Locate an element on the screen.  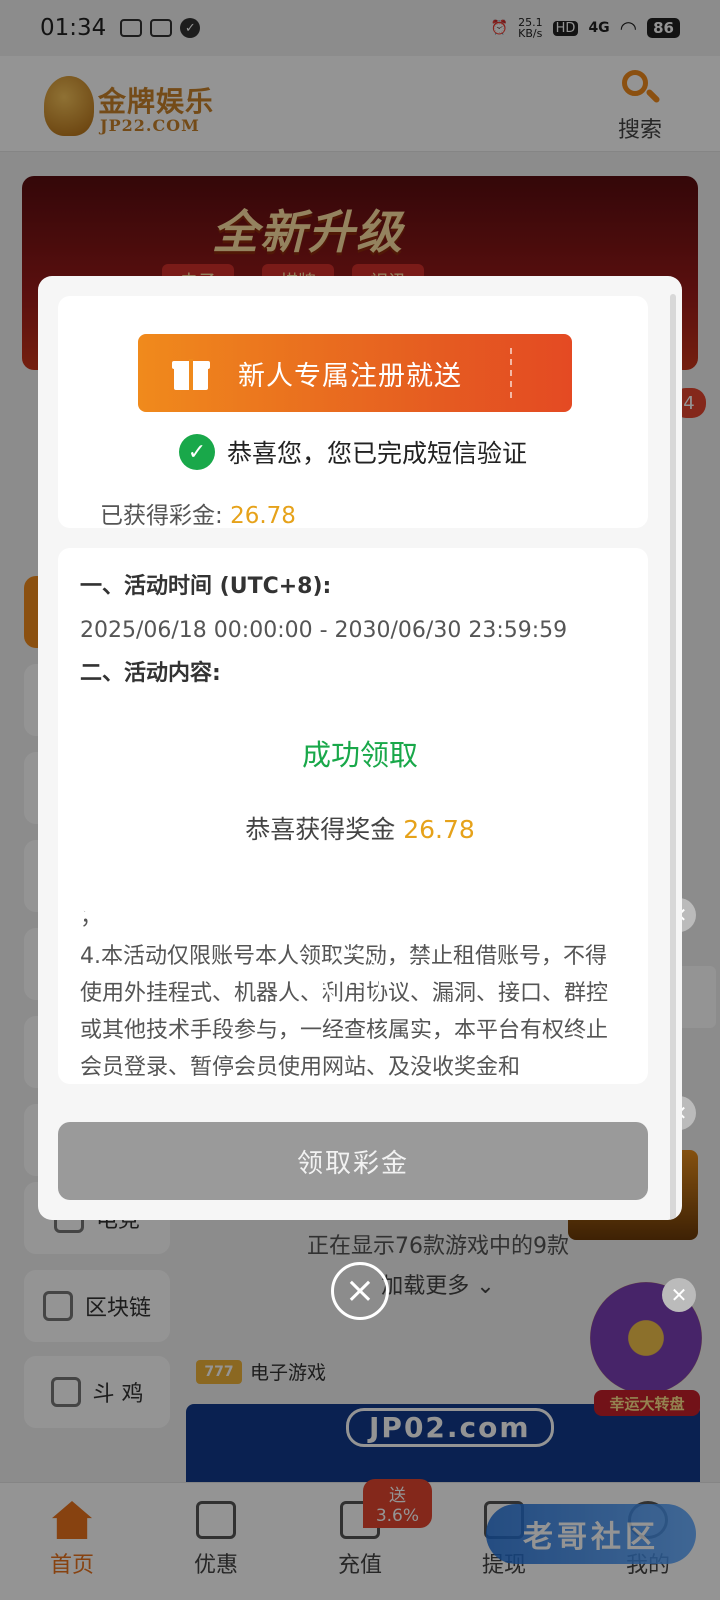
ticket-text: 新人专属注册就送 is located at coordinates (350, 376).